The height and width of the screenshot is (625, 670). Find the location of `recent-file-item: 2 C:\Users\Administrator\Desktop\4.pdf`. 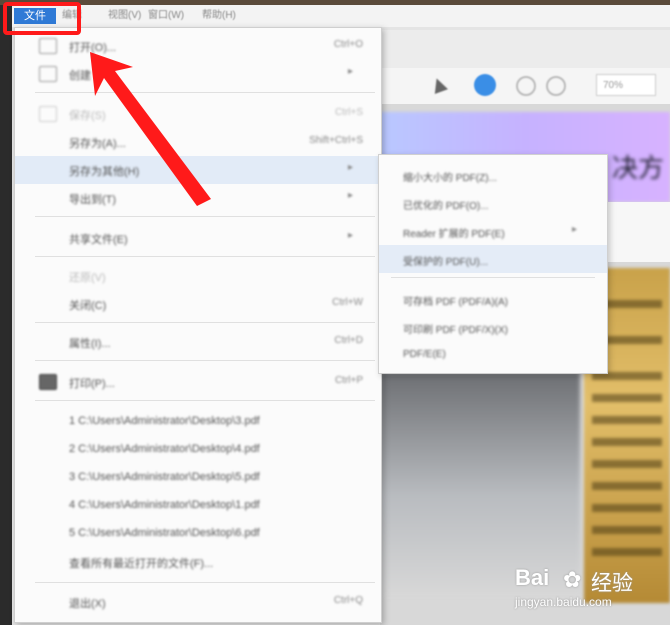

recent-file-item: 2 C:\Users\Administrator\Desktop\4.pdf is located at coordinates (198, 450).